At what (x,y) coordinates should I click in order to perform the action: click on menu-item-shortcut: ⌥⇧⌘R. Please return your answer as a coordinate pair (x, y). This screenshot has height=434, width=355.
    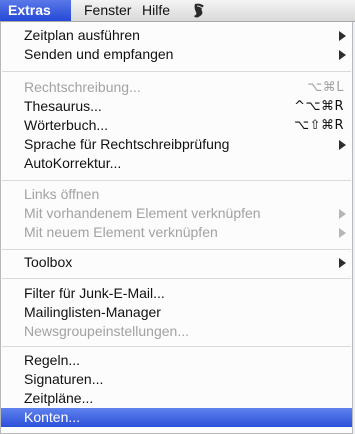
    Looking at the image, I should click on (319, 125).